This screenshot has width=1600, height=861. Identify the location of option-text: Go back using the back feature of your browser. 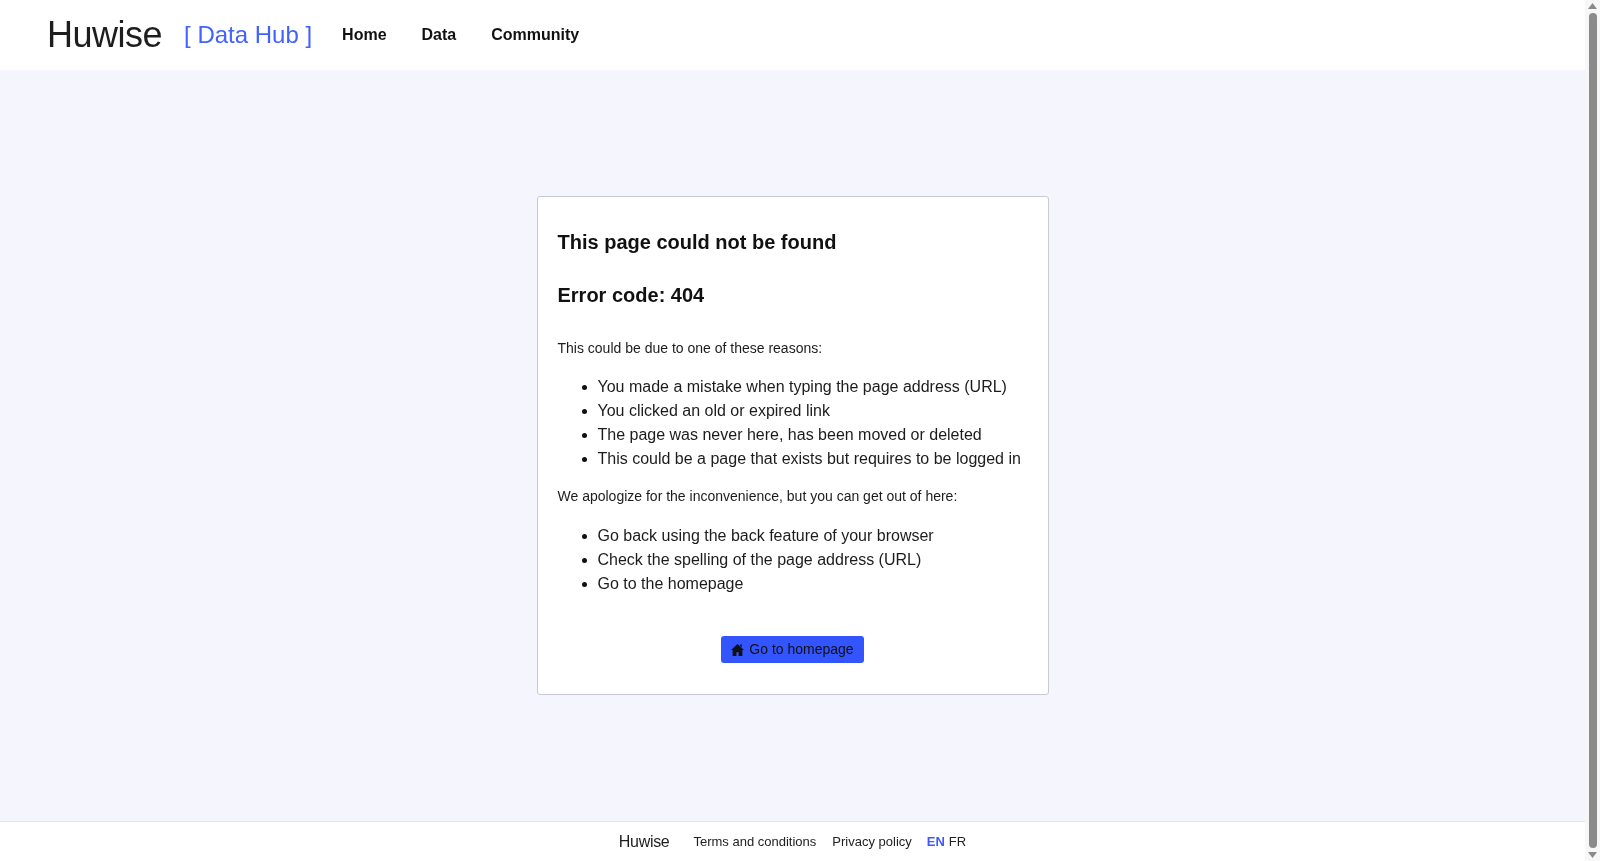
(765, 536).